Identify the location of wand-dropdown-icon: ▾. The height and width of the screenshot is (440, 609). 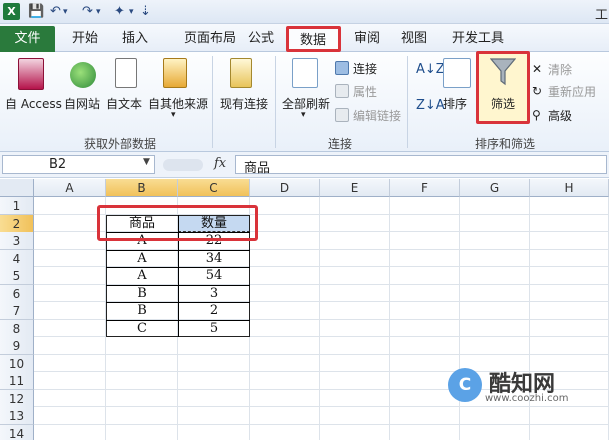
(131, 12).